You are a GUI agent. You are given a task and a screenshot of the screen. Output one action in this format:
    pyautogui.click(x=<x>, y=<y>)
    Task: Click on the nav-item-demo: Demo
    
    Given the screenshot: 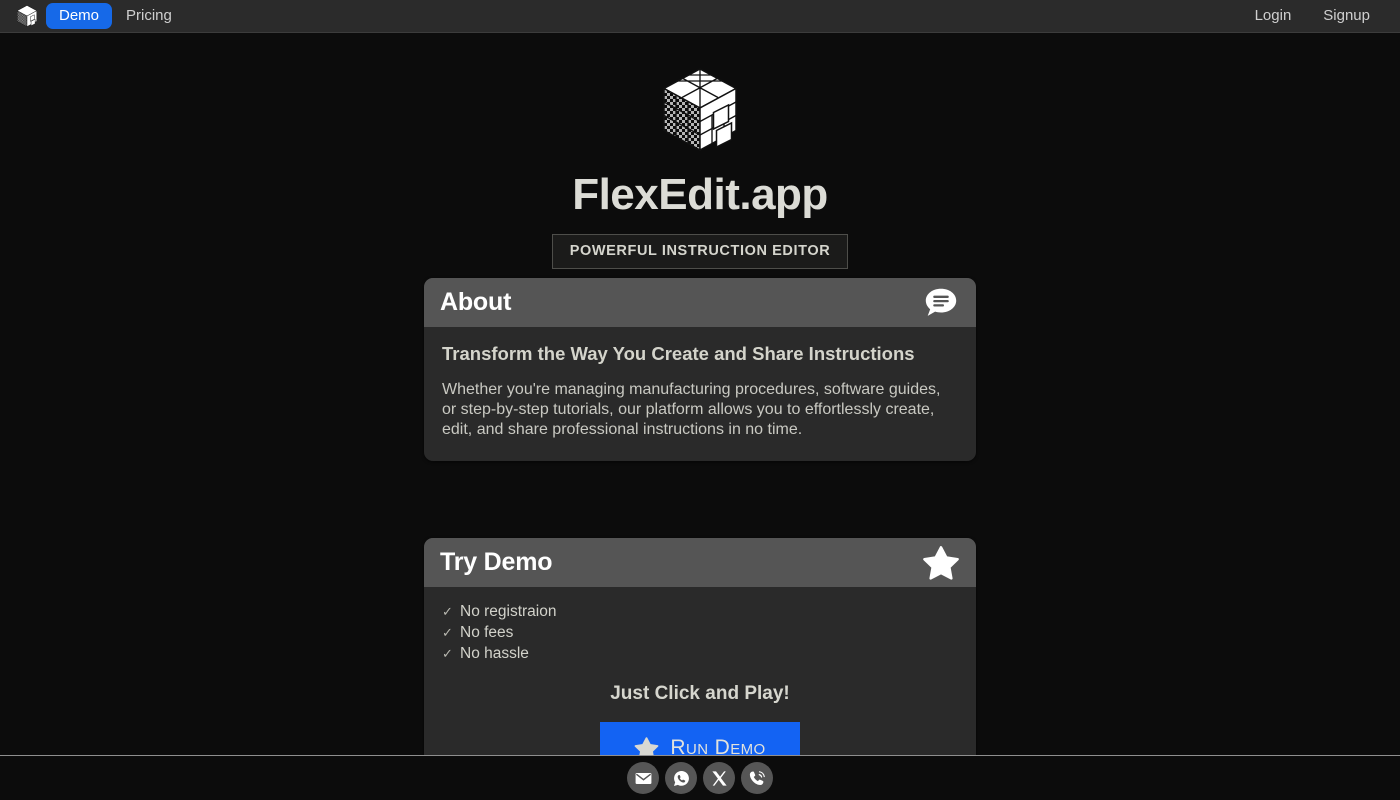 What is the action you would take?
    pyautogui.click(x=79, y=16)
    